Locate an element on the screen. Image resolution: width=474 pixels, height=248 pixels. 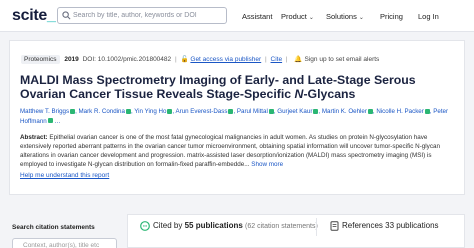
logo-underscore: _ is located at coordinates (51, 15).